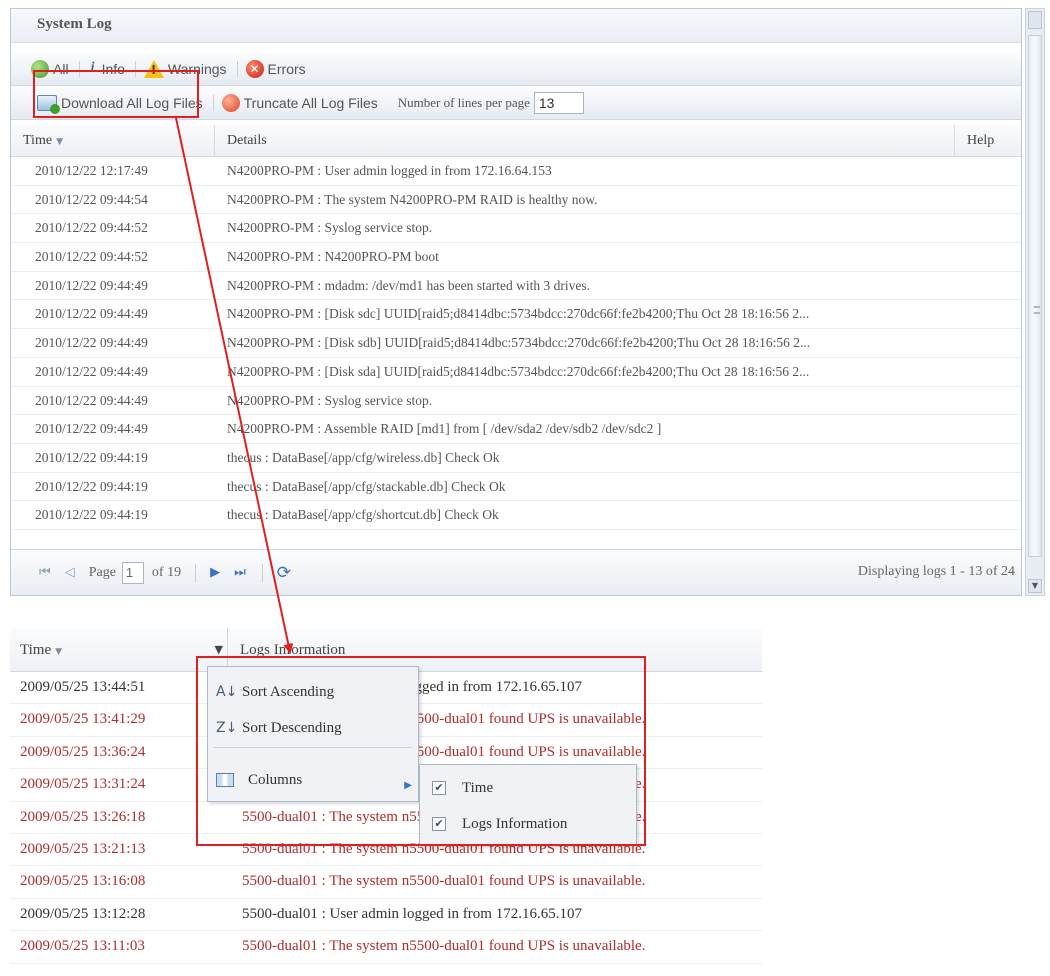 This screenshot has width=1050, height=976. What do you see at coordinates (106, 69) in the screenshot?
I see `filter-info-button: i Info` at bounding box center [106, 69].